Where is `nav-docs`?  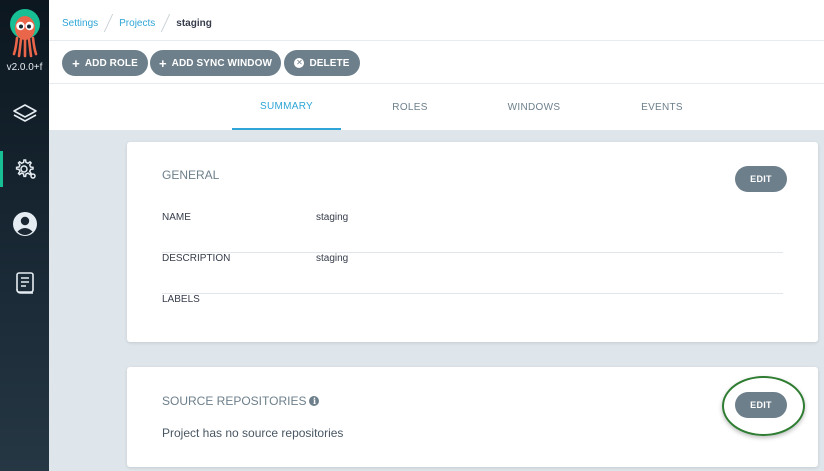
nav-docs is located at coordinates (24, 283).